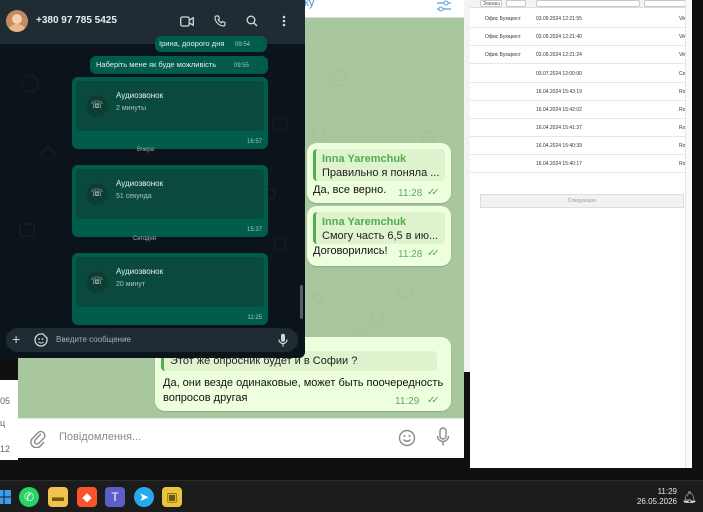  What do you see at coordinates (581, 37) in the screenshot?
I see `table-row: Офис Бухарест 03.09.2024 12:21:40 Vik` at bounding box center [581, 37].